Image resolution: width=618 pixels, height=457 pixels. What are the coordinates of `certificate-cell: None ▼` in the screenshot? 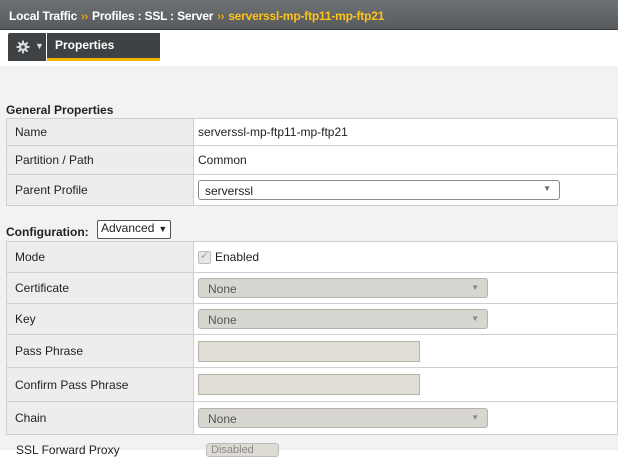 It's located at (405, 288).